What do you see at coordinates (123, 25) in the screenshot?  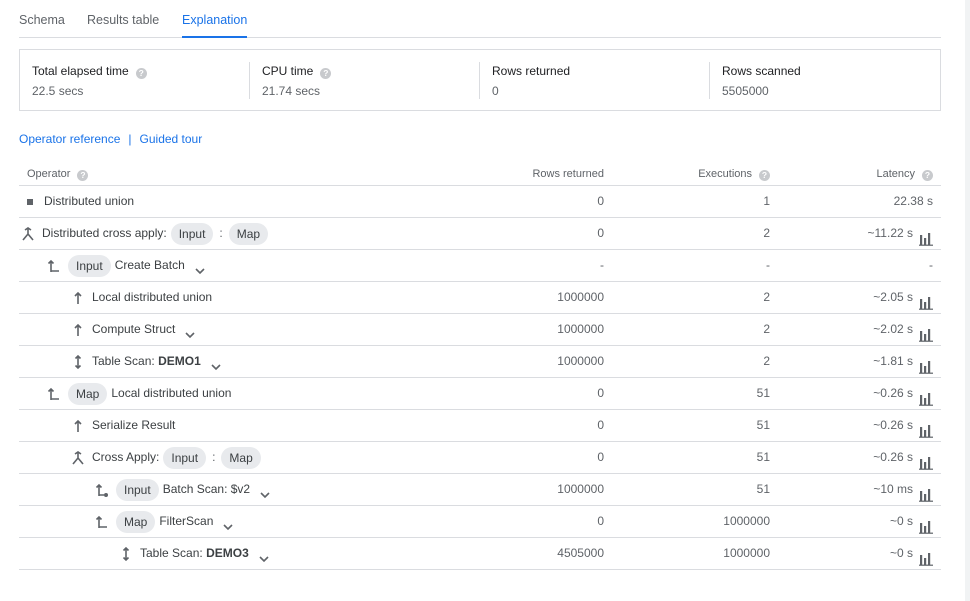 I see `tab-results-table: Results table` at bounding box center [123, 25].